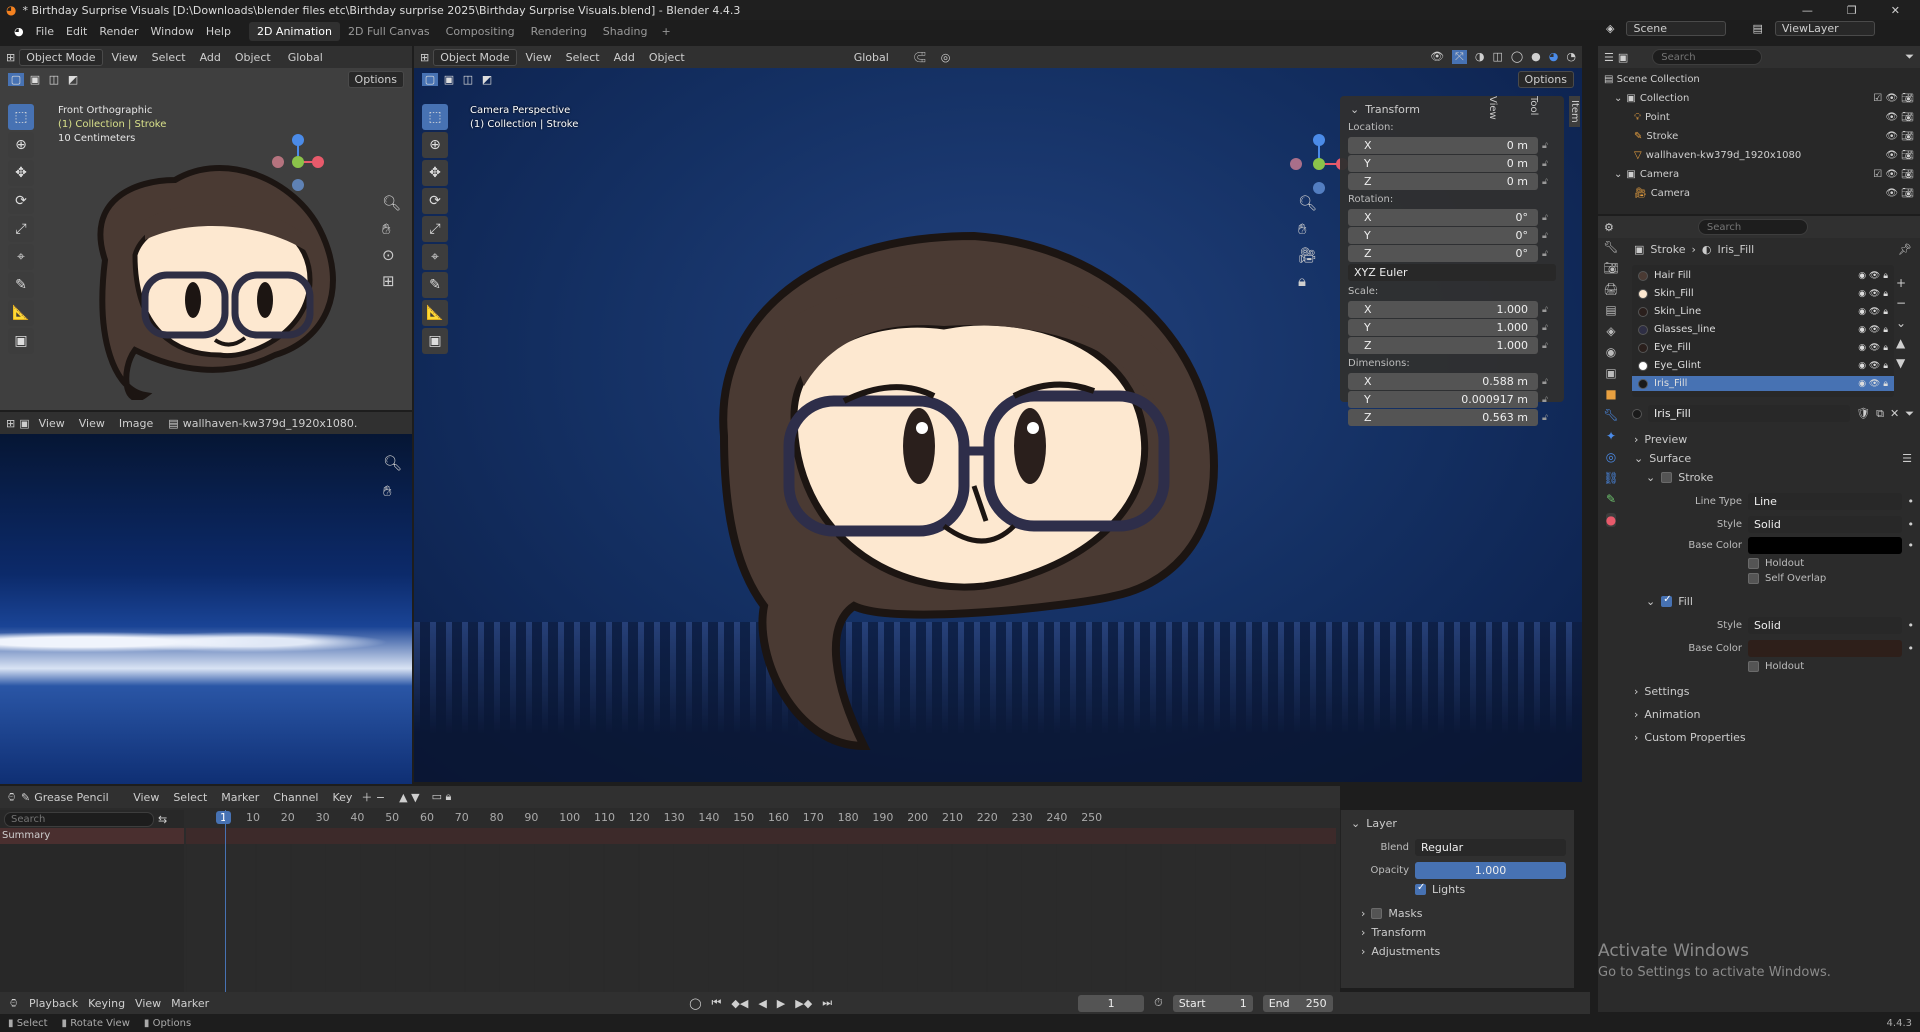 The image size is (1920, 1032). I want to click on main-select-new-icon: ▢, so click(430, 79).